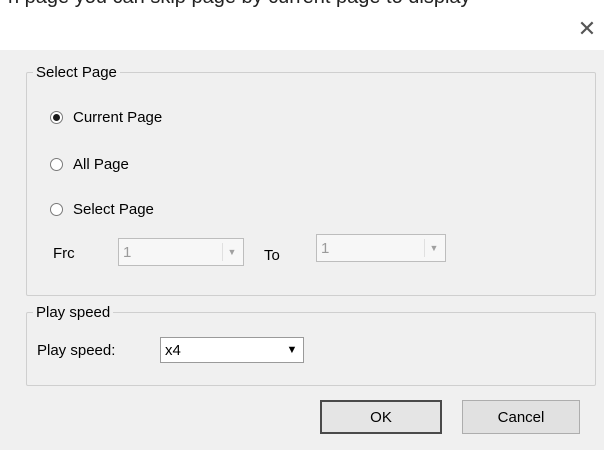  I want to click on radio-select-page: Select Page, so click(102, 209).